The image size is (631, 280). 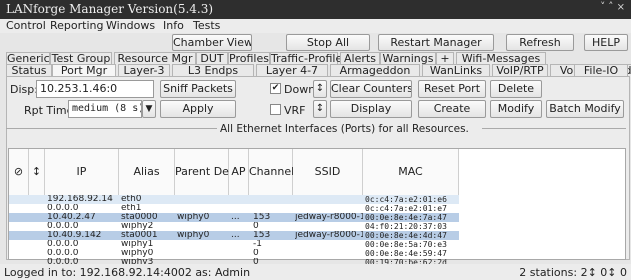 What do you see at coordinates (95, 89) in the screenshot?
I see `disp-input: 10.253.1.46:0` at bounding box center [95, 89].